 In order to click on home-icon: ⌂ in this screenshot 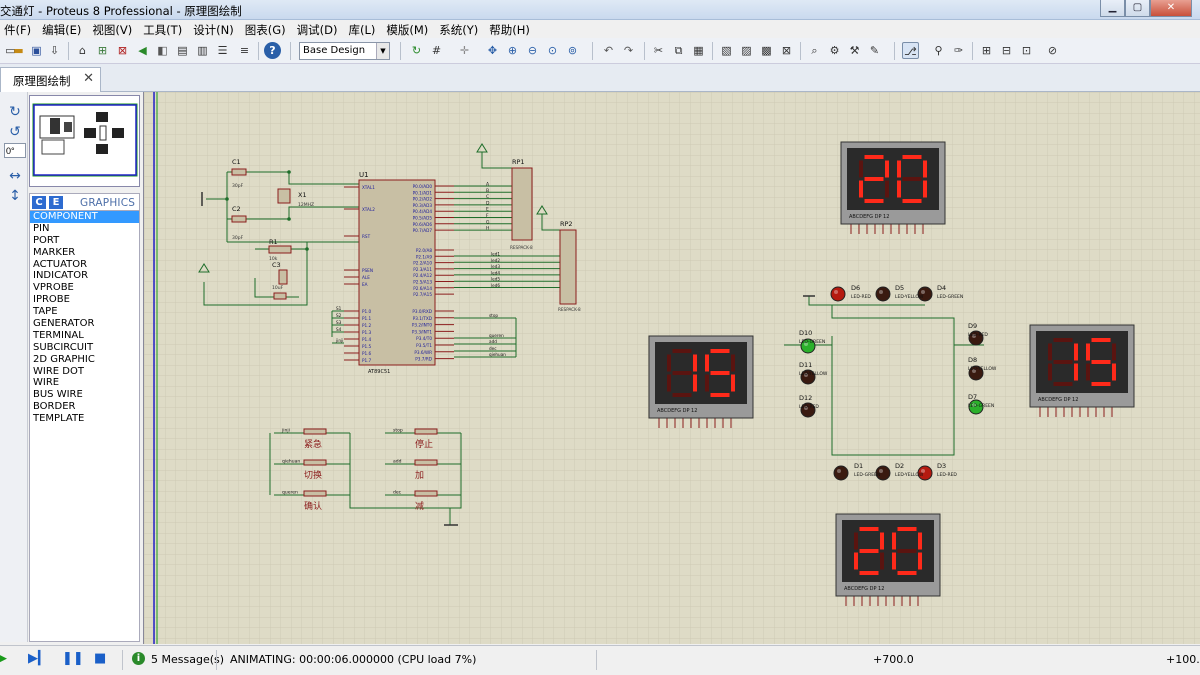, I will do `click(82, 50)`.